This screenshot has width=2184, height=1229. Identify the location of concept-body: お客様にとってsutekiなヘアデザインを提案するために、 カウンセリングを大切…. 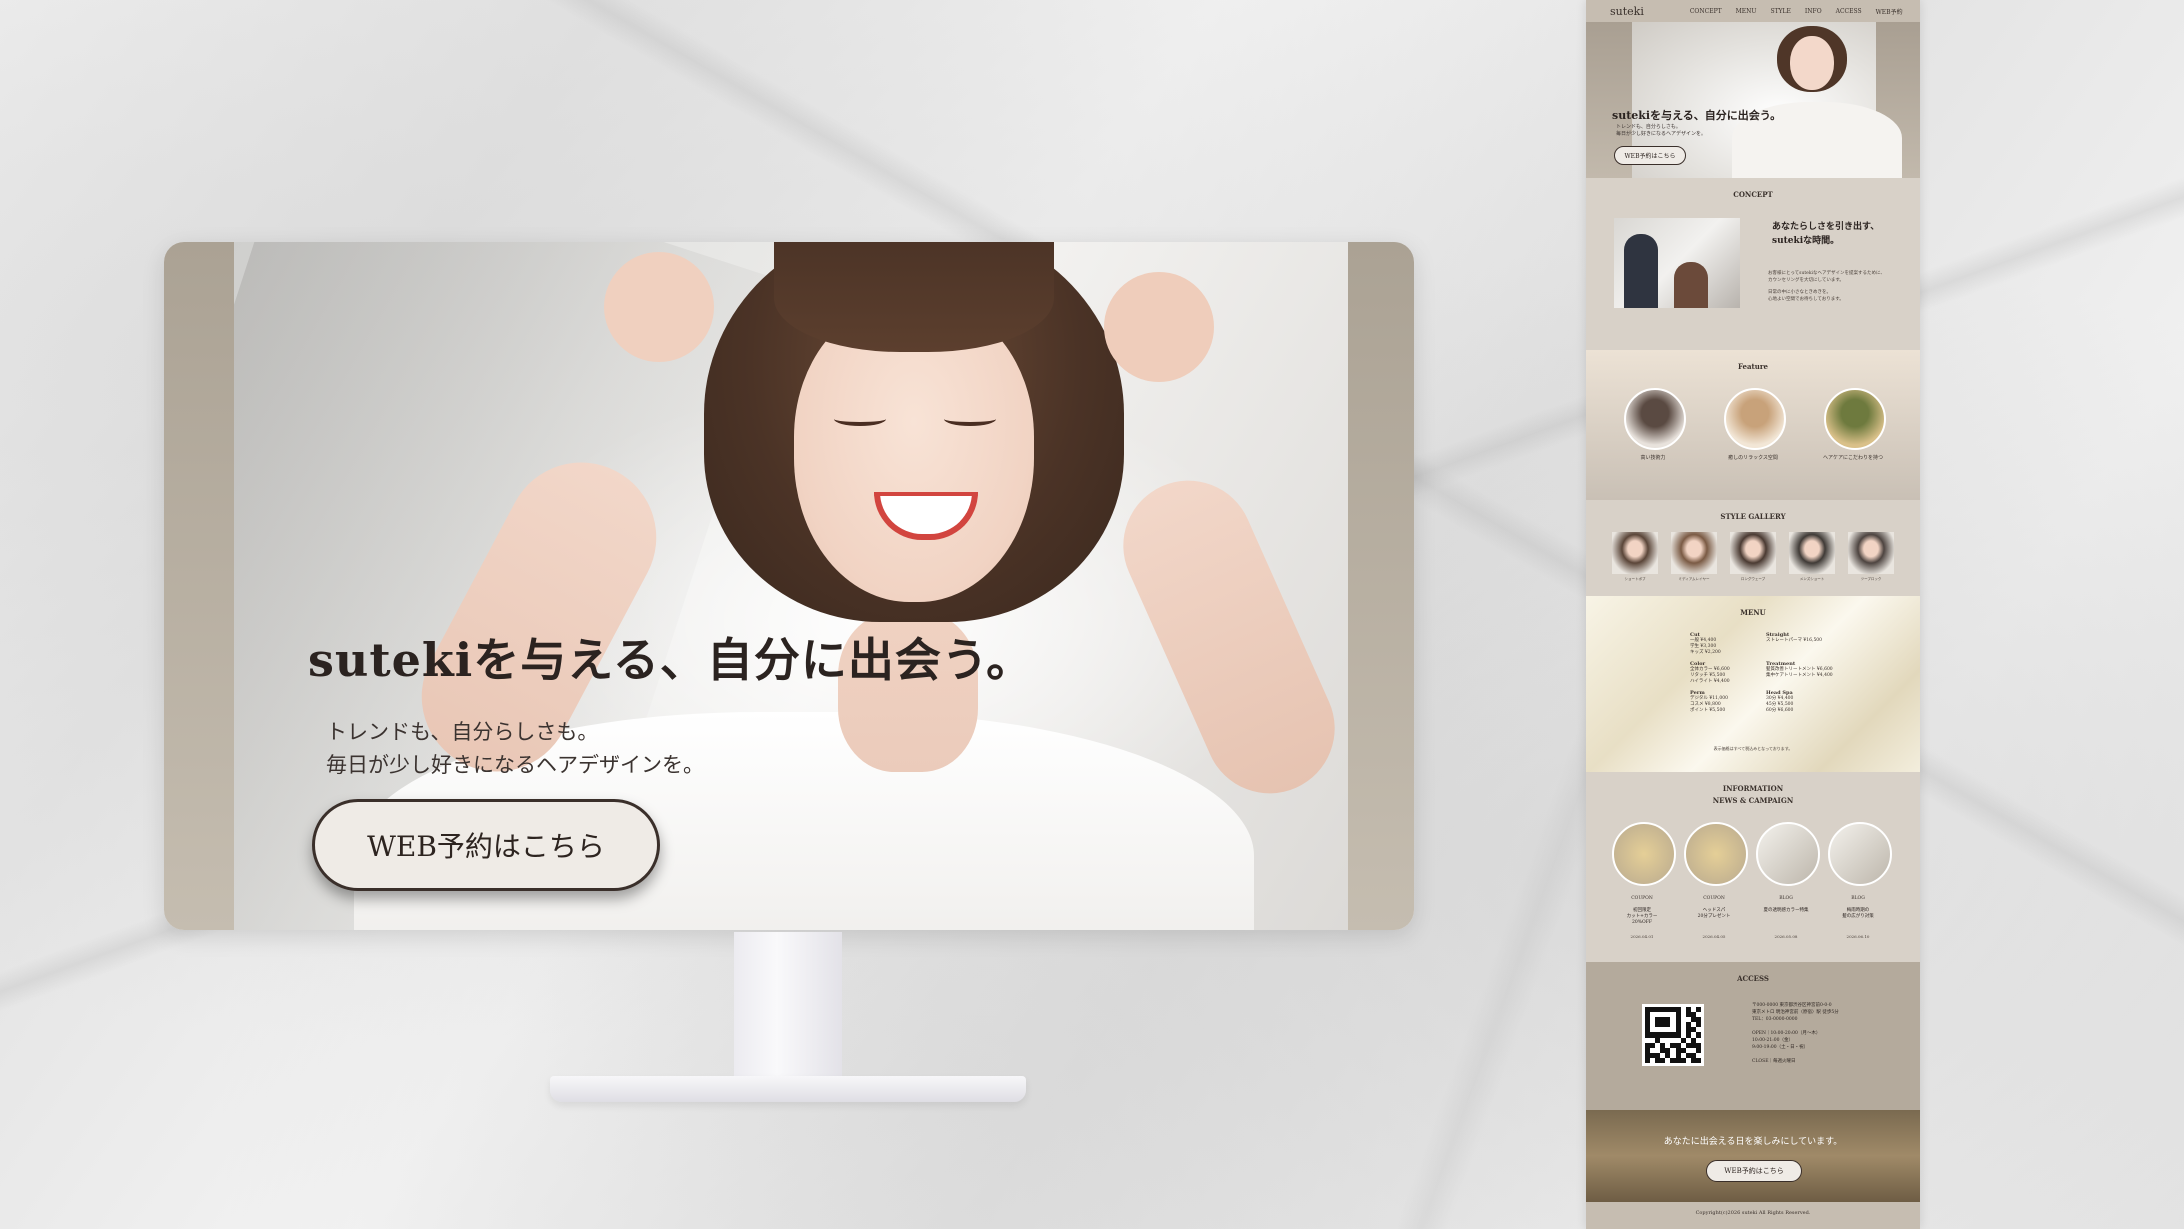
(1834, 286).